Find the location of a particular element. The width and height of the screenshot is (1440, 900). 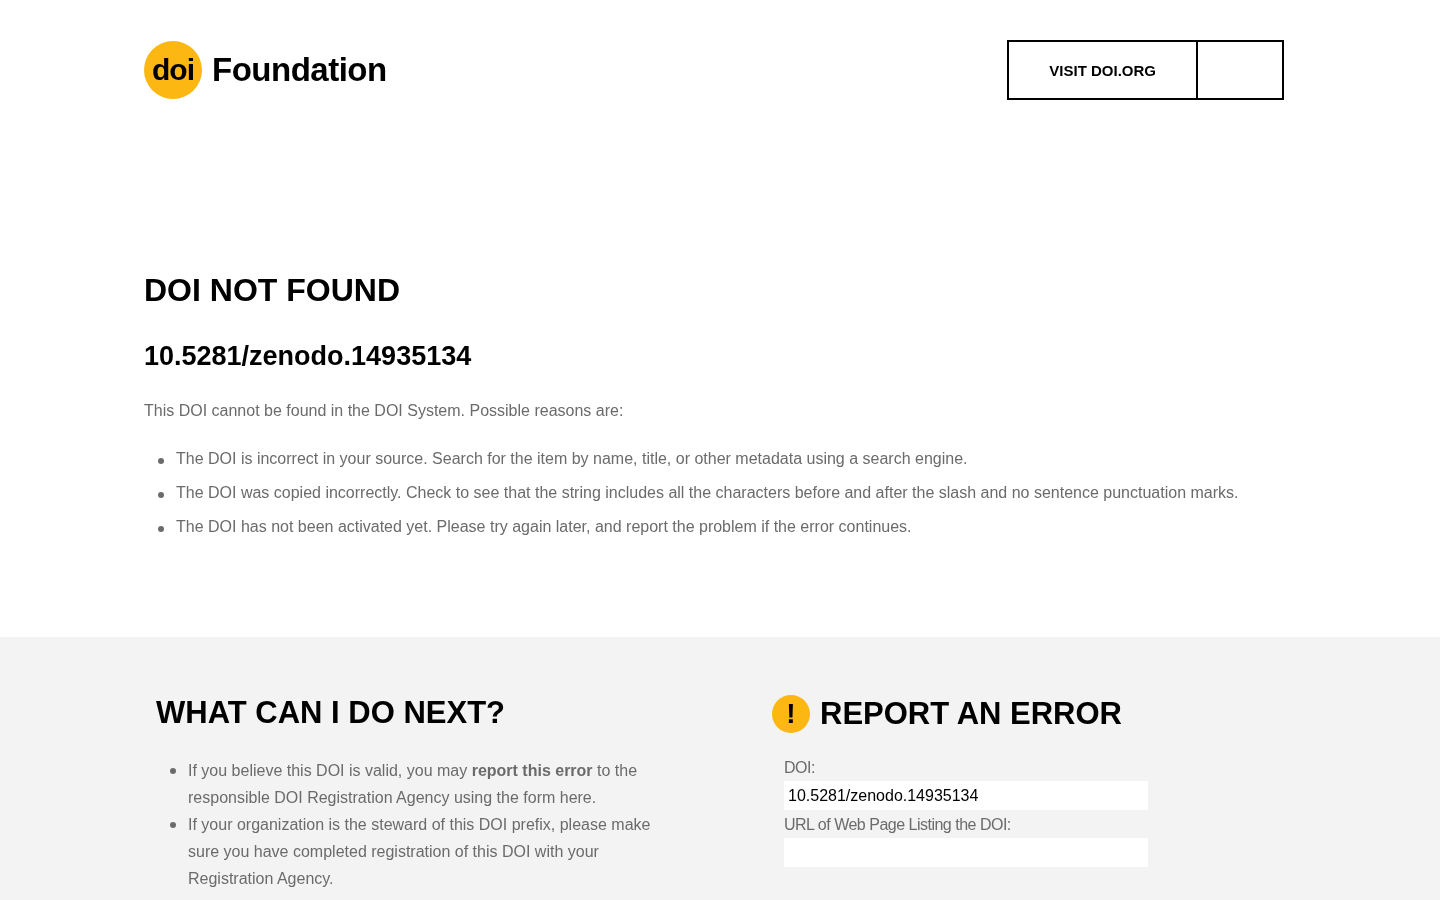

visit-button: VISIT DOI.ORG is located at coordinates (1102, 70).